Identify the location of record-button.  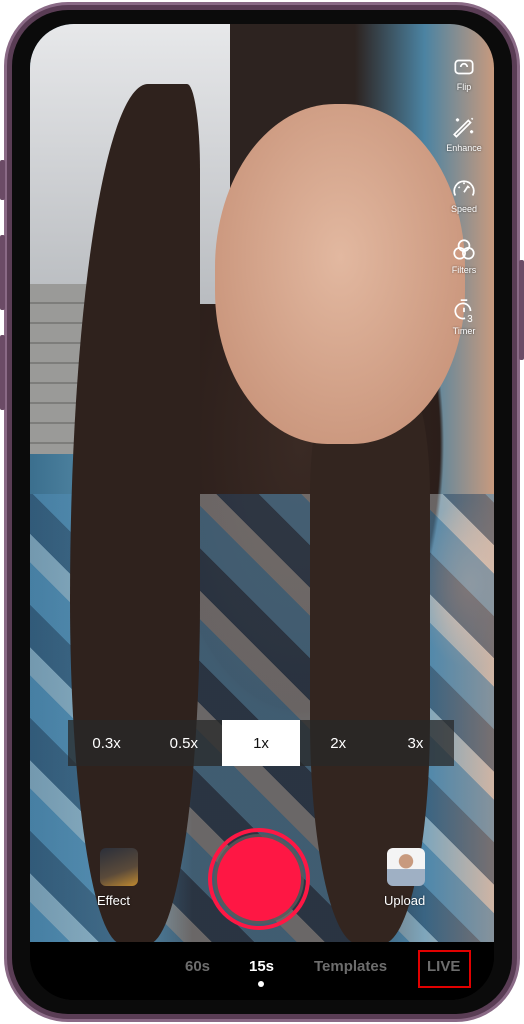
(259, 879).